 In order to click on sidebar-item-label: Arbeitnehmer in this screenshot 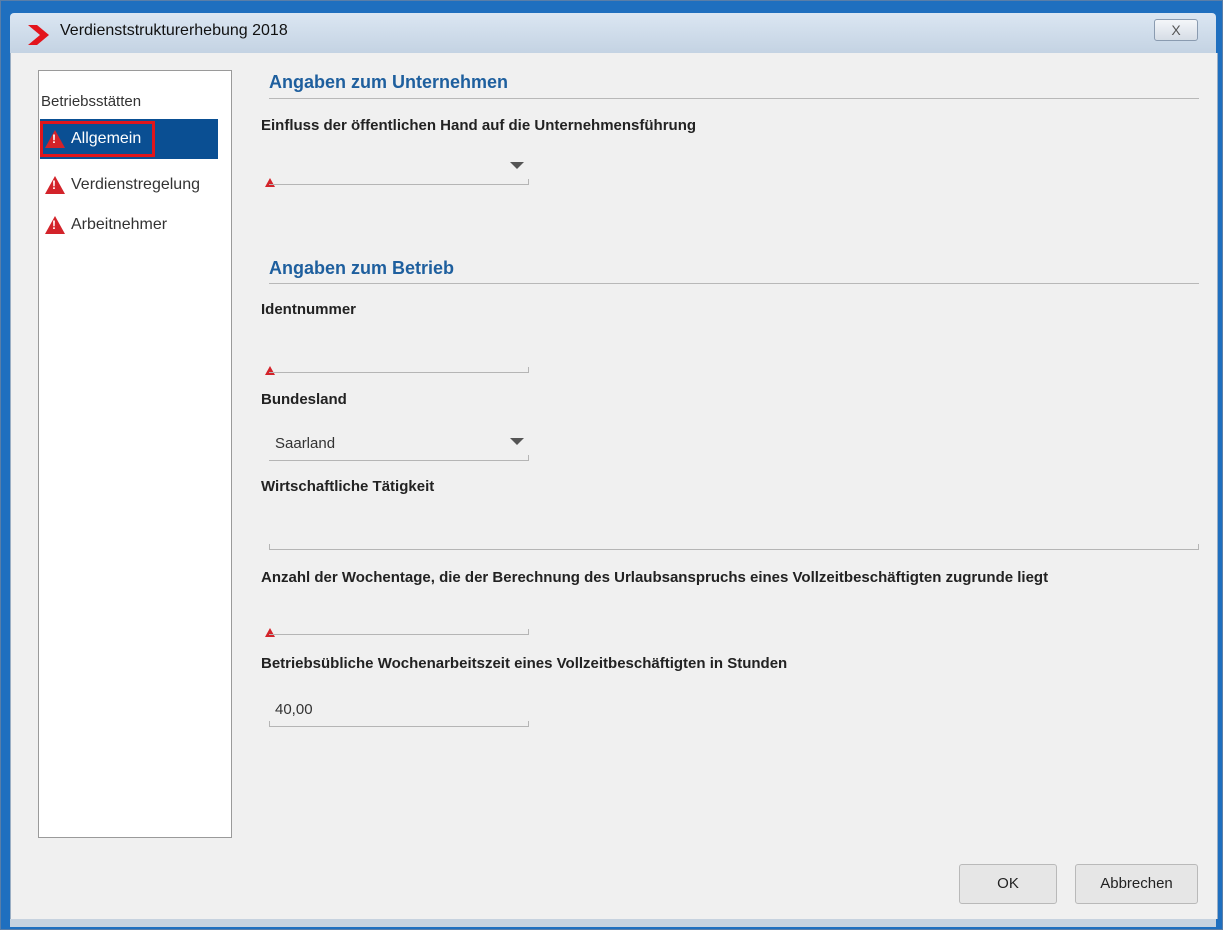, I will do `click(119, 224)`.